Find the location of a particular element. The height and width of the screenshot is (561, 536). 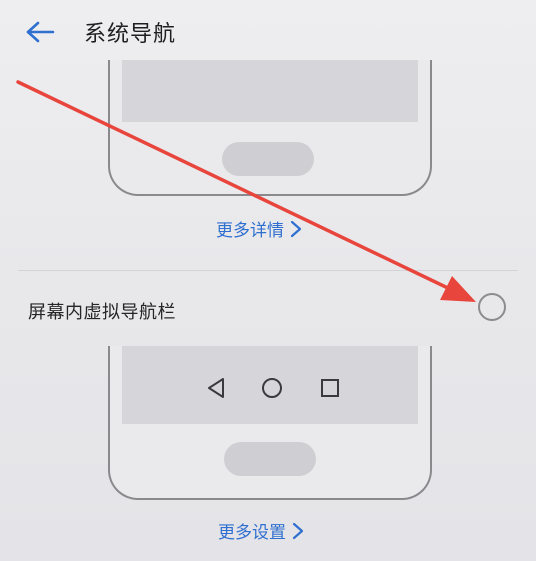

virtual-nav-bar-option: 屏幕内虚拟导航栏 is located at coordinates (268, 310).